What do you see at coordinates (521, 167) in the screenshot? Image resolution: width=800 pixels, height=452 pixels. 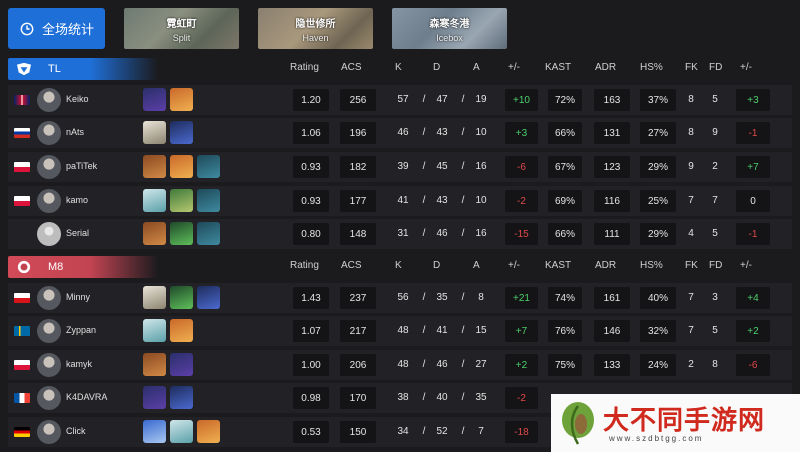 I see `stat-kd-diff: -6` at bounding box center [521, 167].